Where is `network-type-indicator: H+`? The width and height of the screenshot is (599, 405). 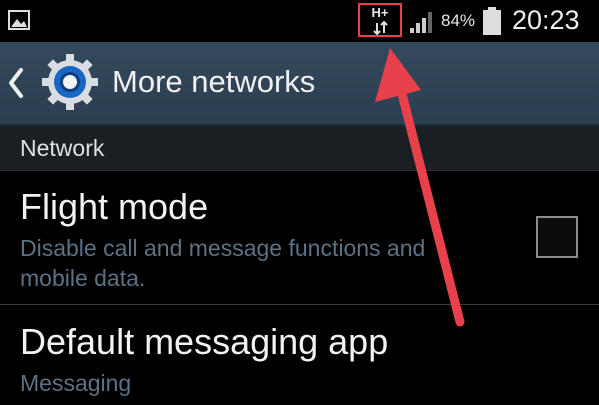 network-type-indicator: H+ is located at coordinates (380, 20).